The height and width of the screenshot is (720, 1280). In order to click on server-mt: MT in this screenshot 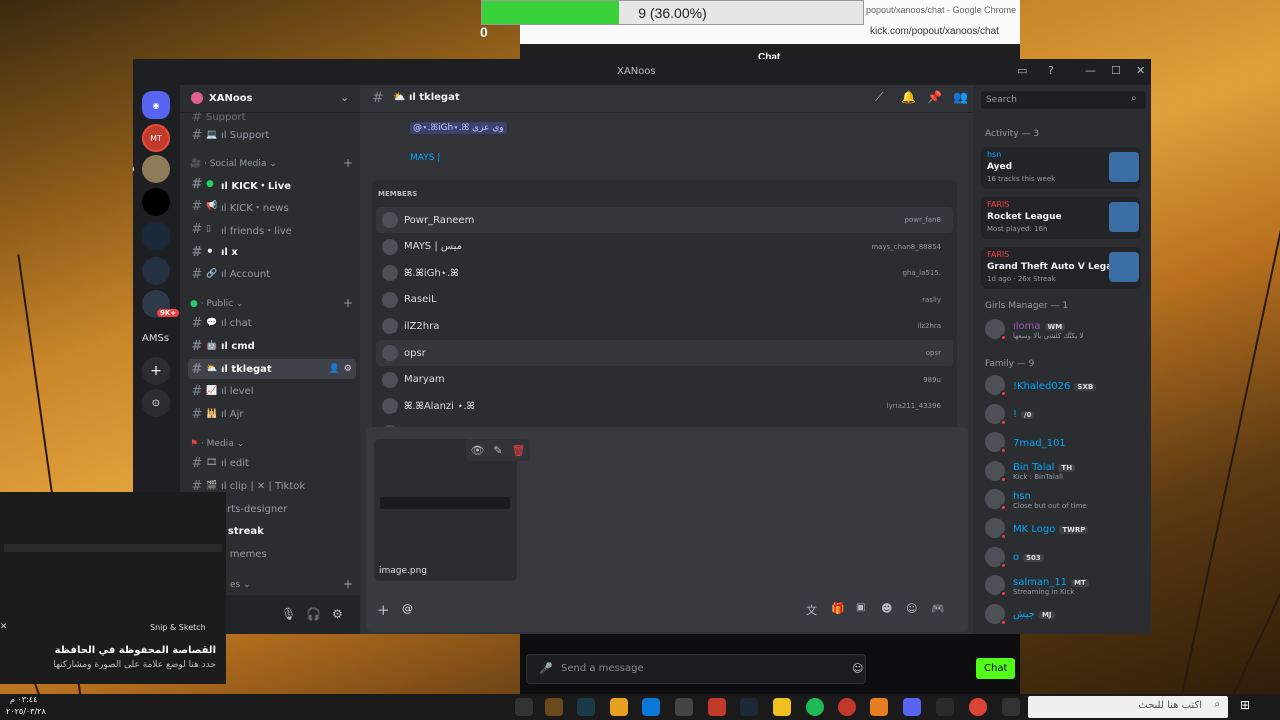, I will do `click(156, 138)`.